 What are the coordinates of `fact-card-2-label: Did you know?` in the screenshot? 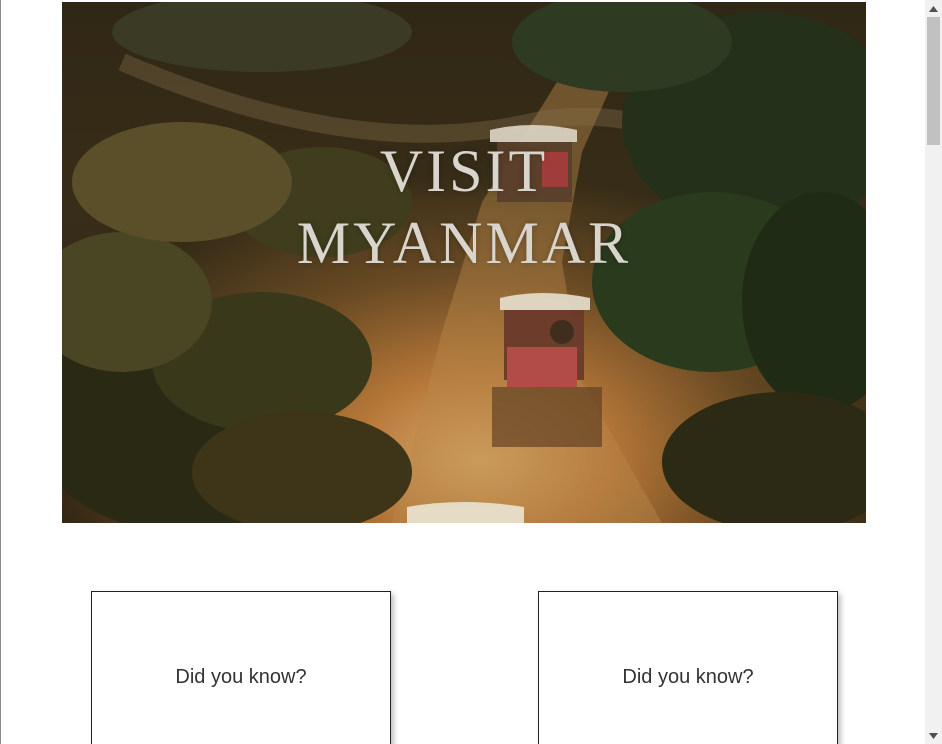 It's located at (688, 677).